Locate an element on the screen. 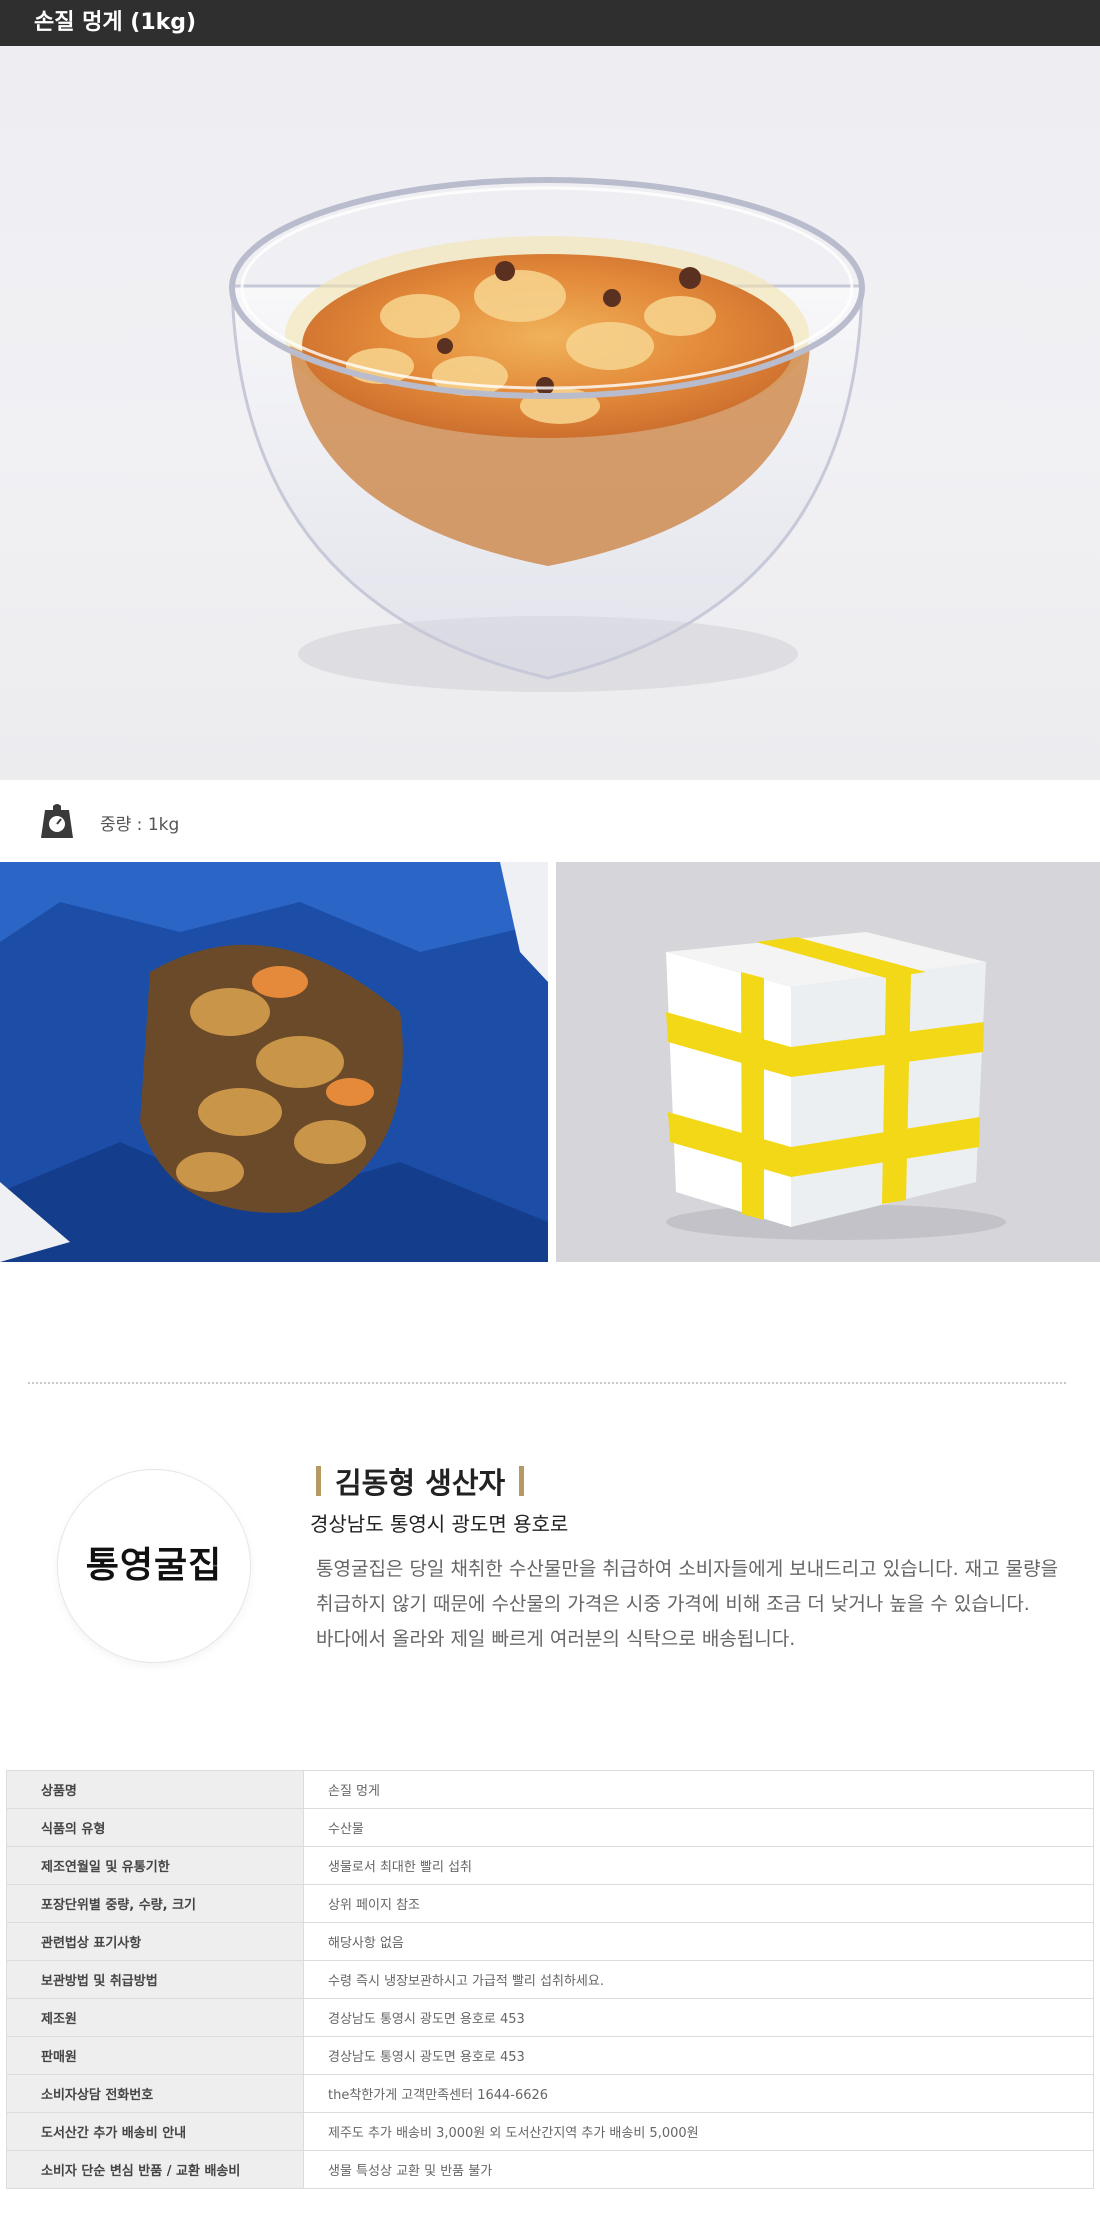 The height and width of the screenshot is (2232, 1100). weight-info: 중량 : 1kg is located at coordinates (550, 821).